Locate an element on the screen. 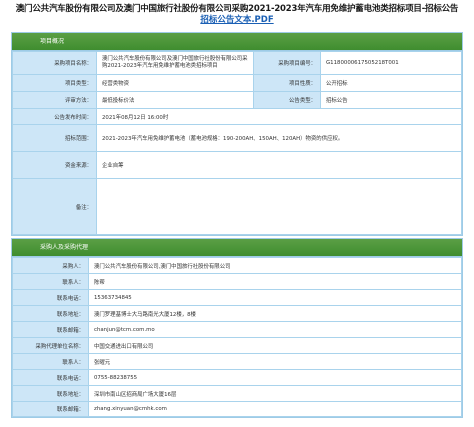 This screenshot has width=474, height=427. review-method-value: 最低投标价法 is located at coordinates (175, 100).